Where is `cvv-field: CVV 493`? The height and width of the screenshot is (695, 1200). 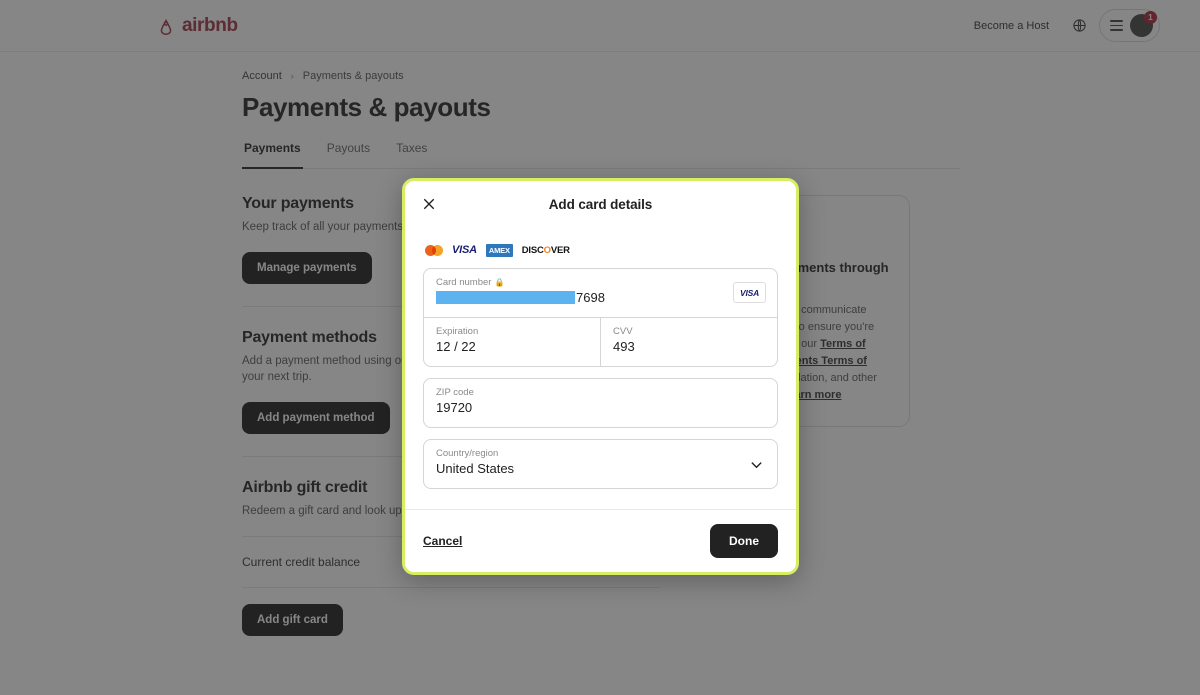 cvv-field: CVV 493 is located at coordinates (688, 342).